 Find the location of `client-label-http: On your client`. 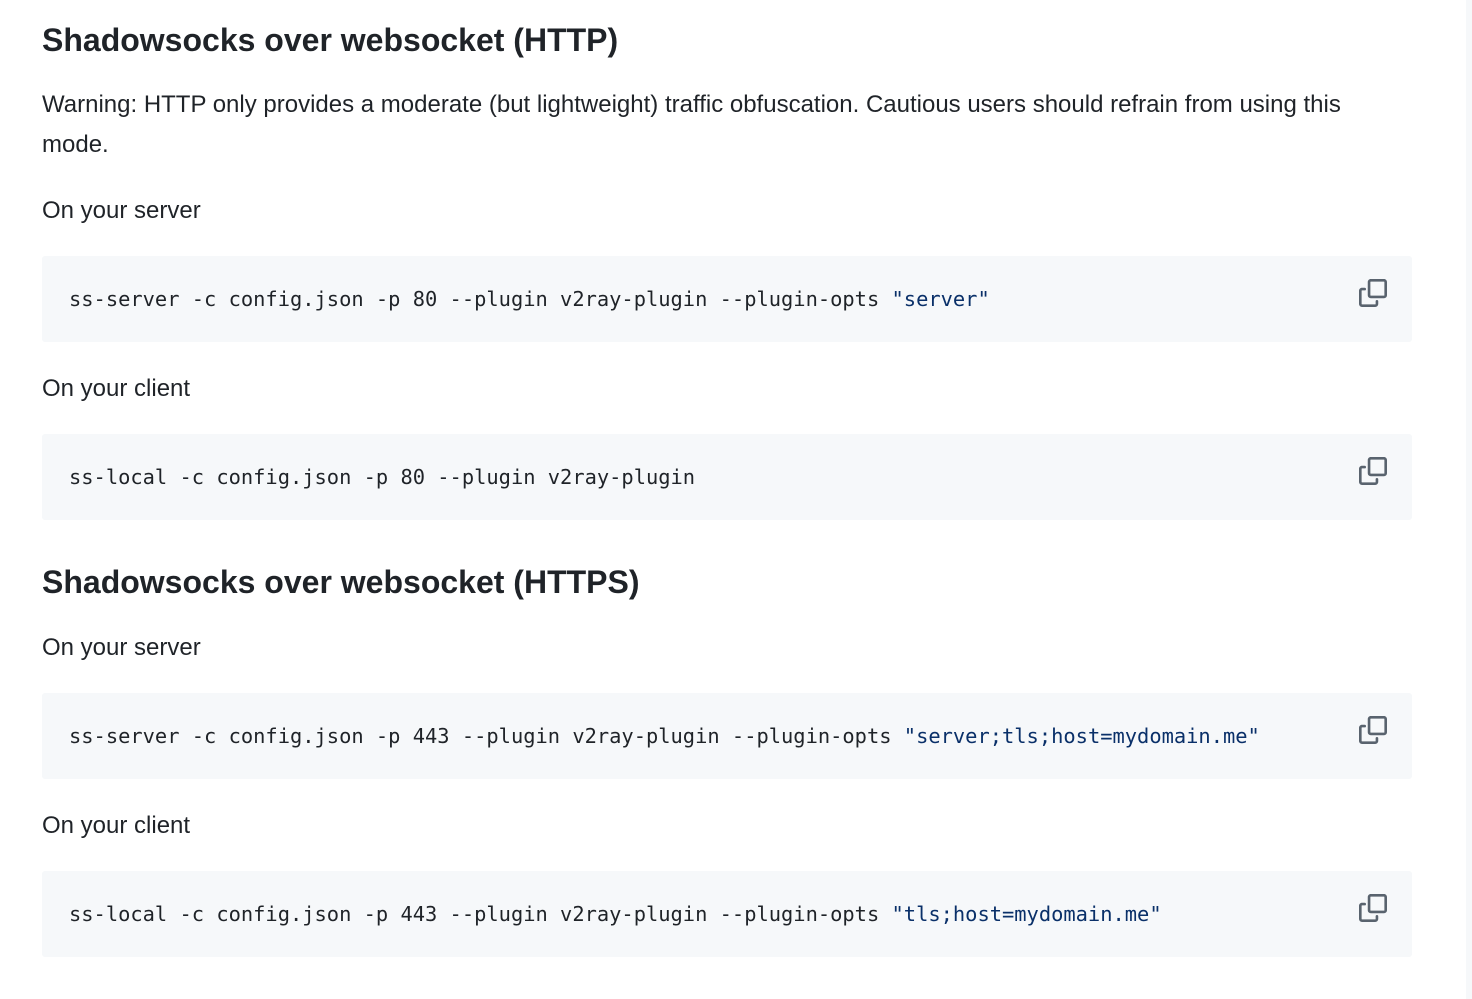

client-label-http: On your client is located at coordinates (116, 388).